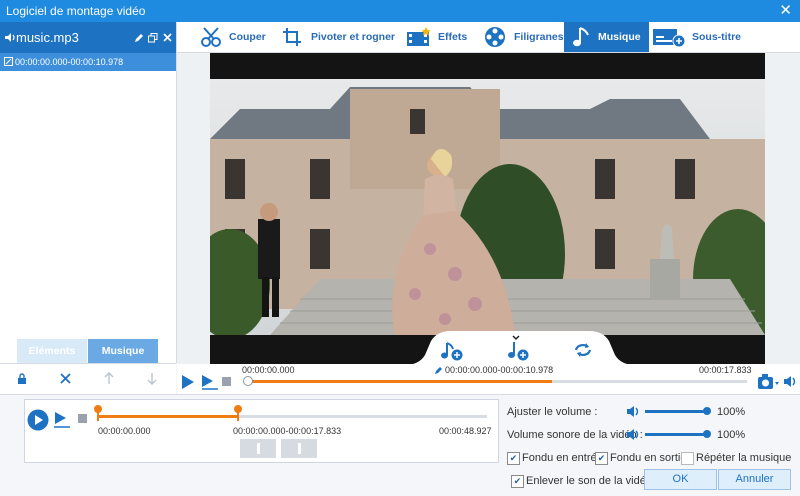 The height and width of the screenshot is (496, 800). I want to click on volume-slider-knob, so click(707, 411).